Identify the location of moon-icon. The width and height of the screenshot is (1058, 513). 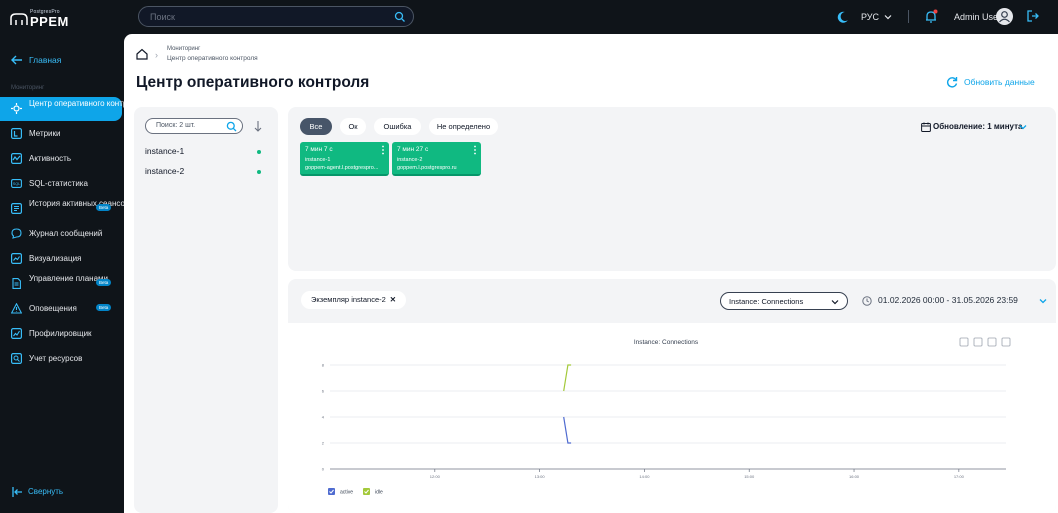
(843, 17).